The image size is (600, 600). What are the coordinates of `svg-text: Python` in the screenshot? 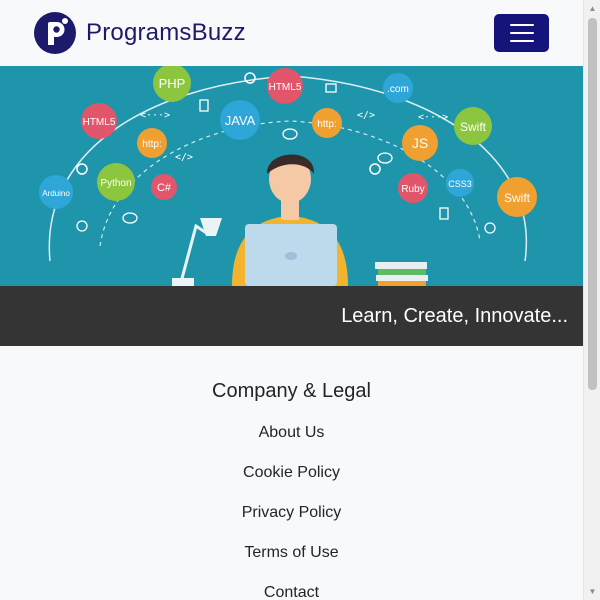 It's located at (115, 183).